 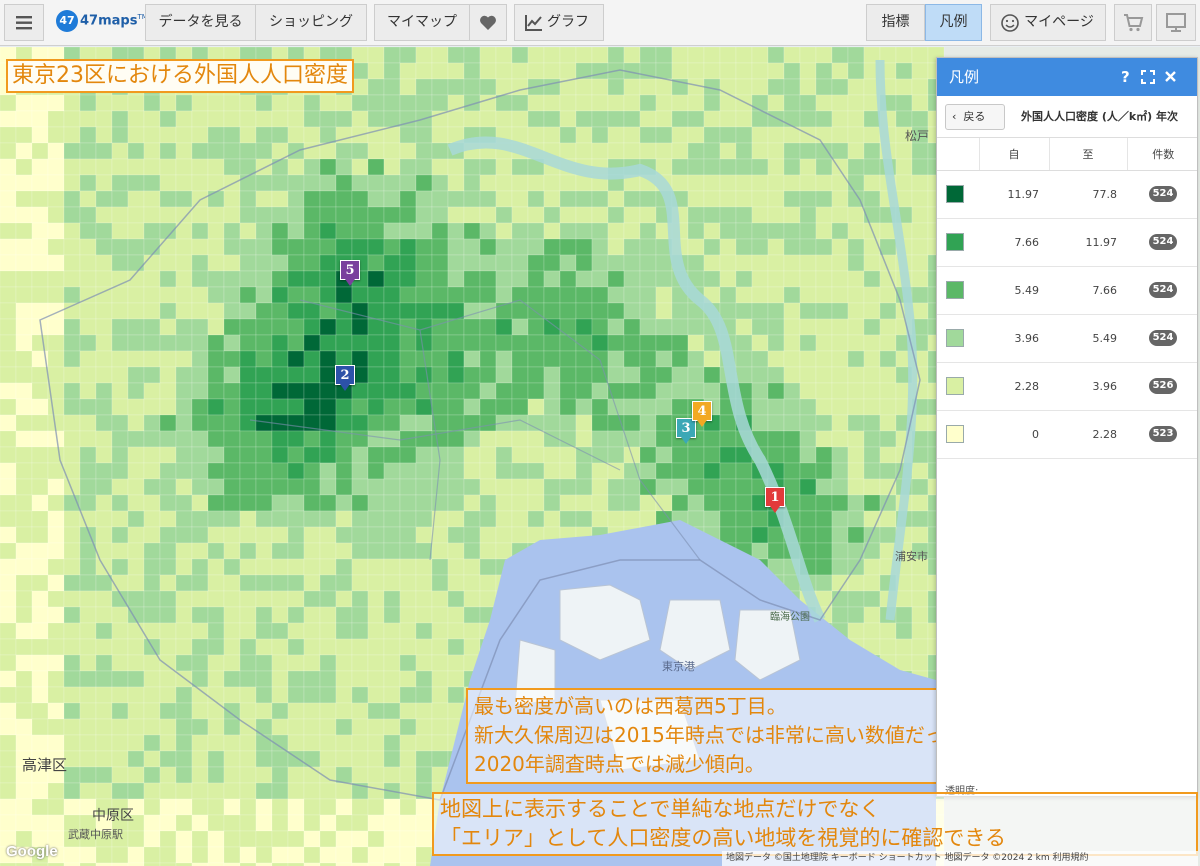 I want to click on map-marker-4: 4, so click(x=702, y=414).